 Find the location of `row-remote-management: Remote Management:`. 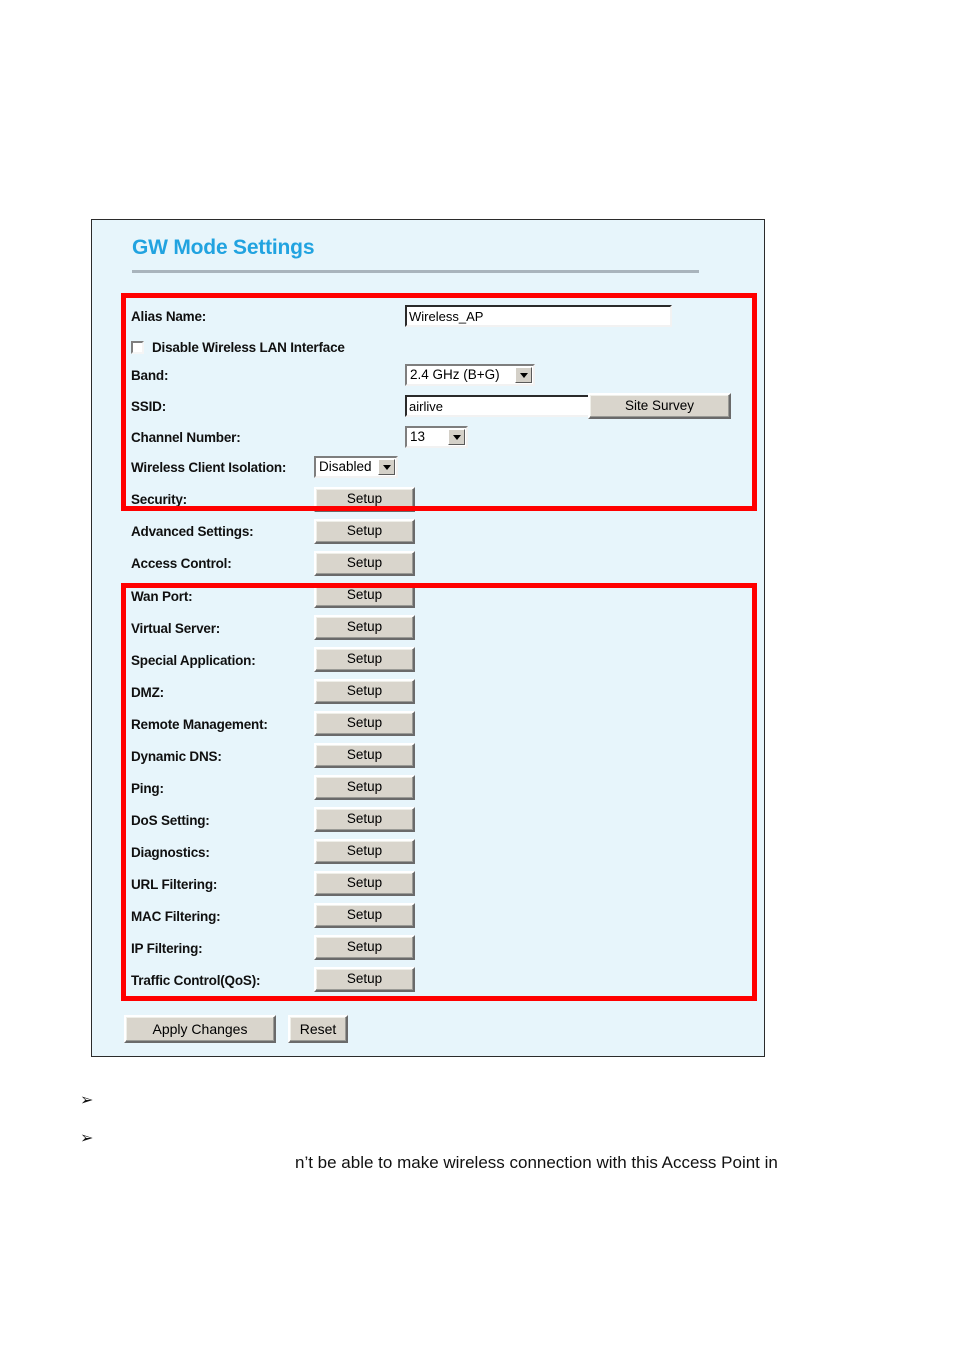

row-remote-management: Remote Management: is located at coordinates (199, 724).